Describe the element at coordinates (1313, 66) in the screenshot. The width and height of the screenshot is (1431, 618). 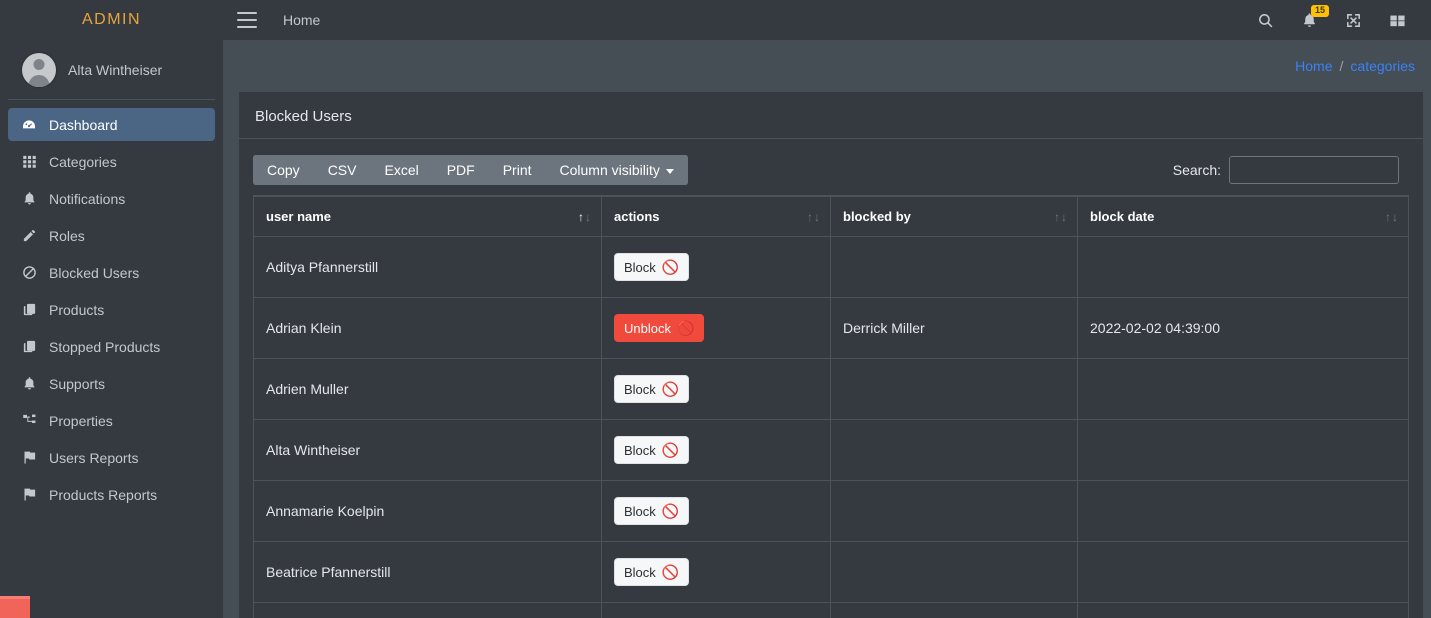
I see `breadcrumb-home: Home` at that location.